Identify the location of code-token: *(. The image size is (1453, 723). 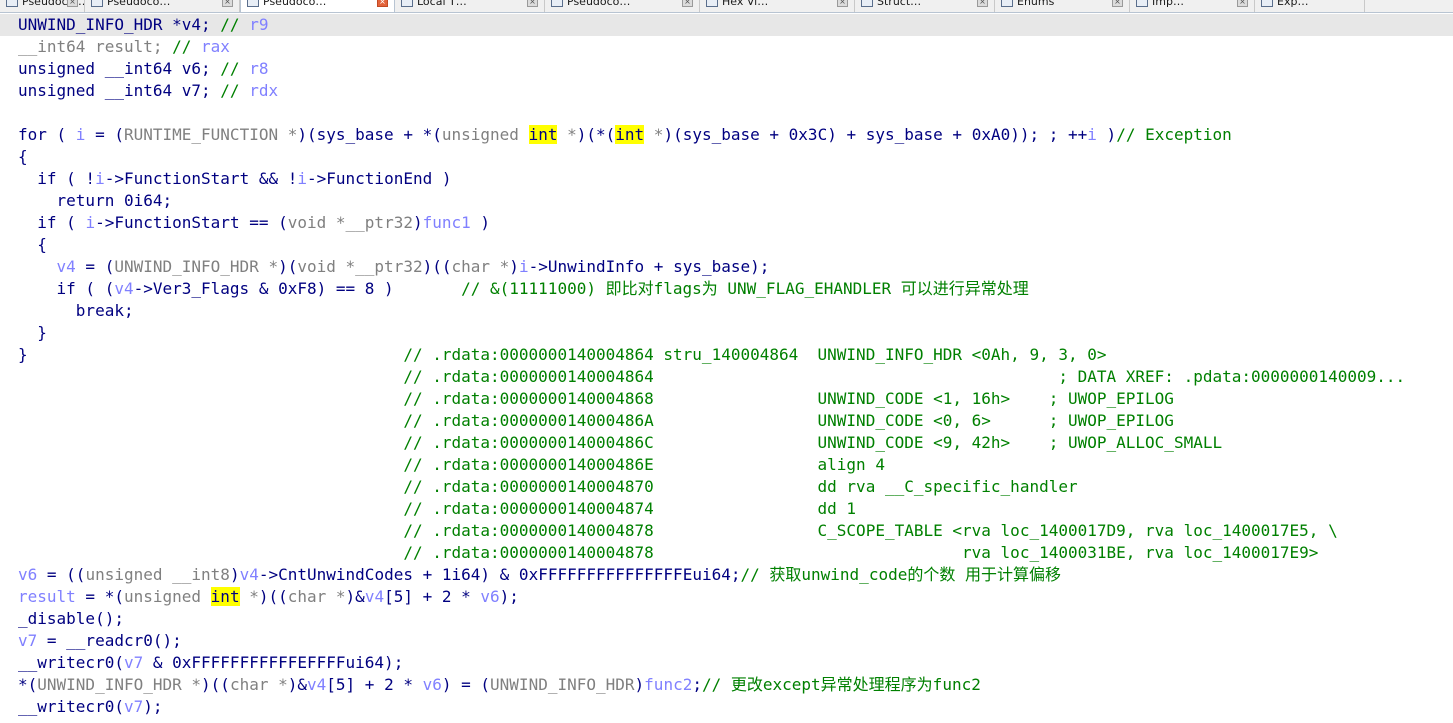
(28, 684).